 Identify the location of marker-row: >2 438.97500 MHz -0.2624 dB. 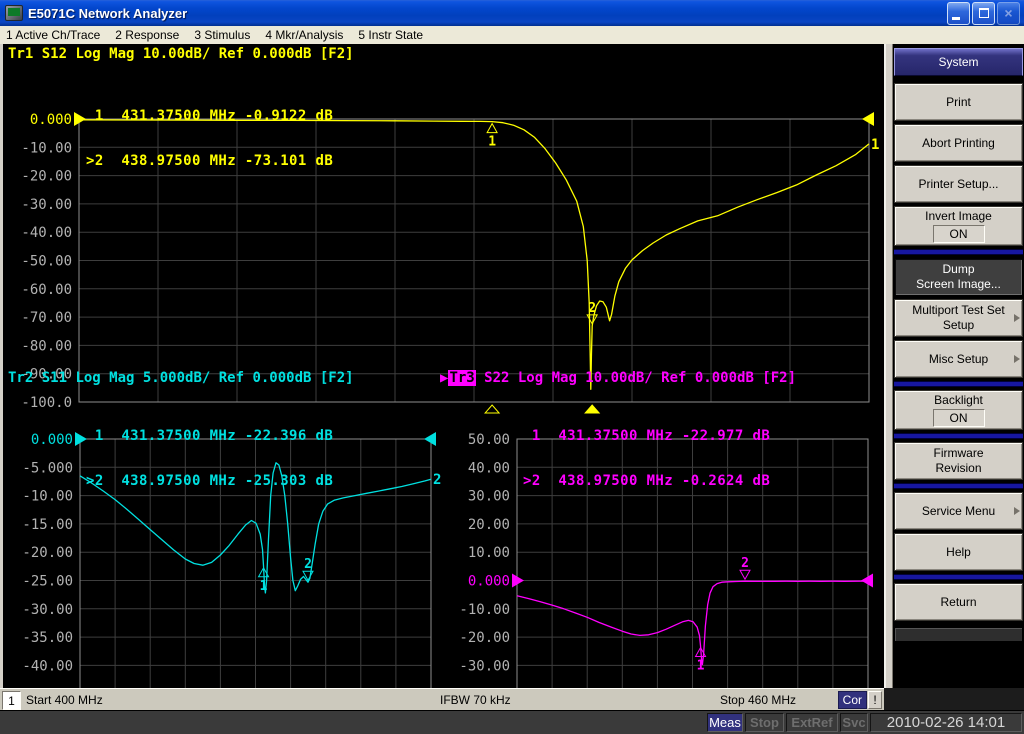
(647, 481).